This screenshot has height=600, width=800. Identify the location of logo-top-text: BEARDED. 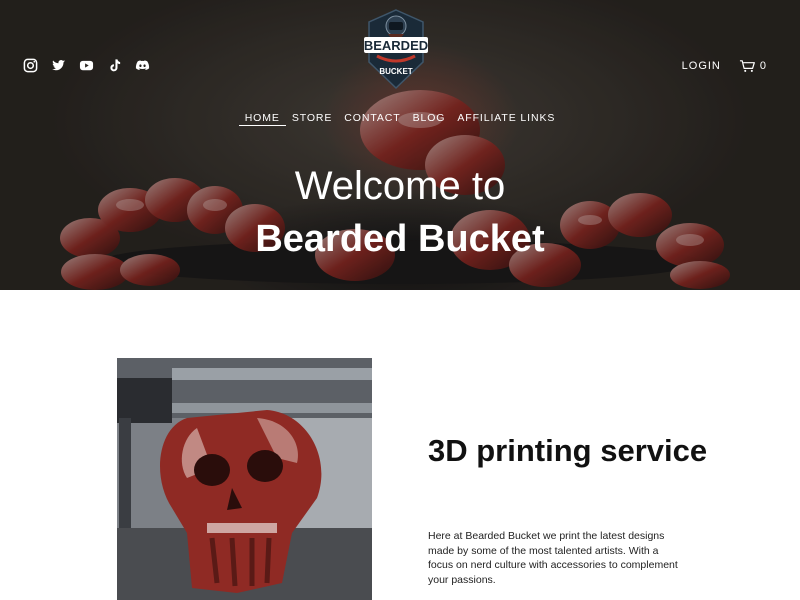
(396, 45).